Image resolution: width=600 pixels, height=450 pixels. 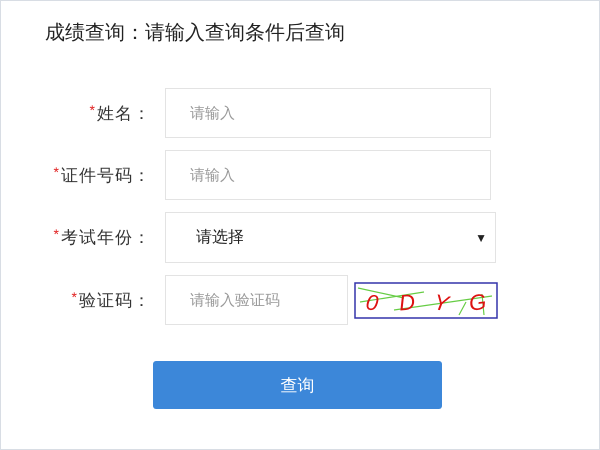 What do you see at coordinates (124, 113) in the screenshot?
I see `field-label: 姓名：` at bounding box center [124, 113].